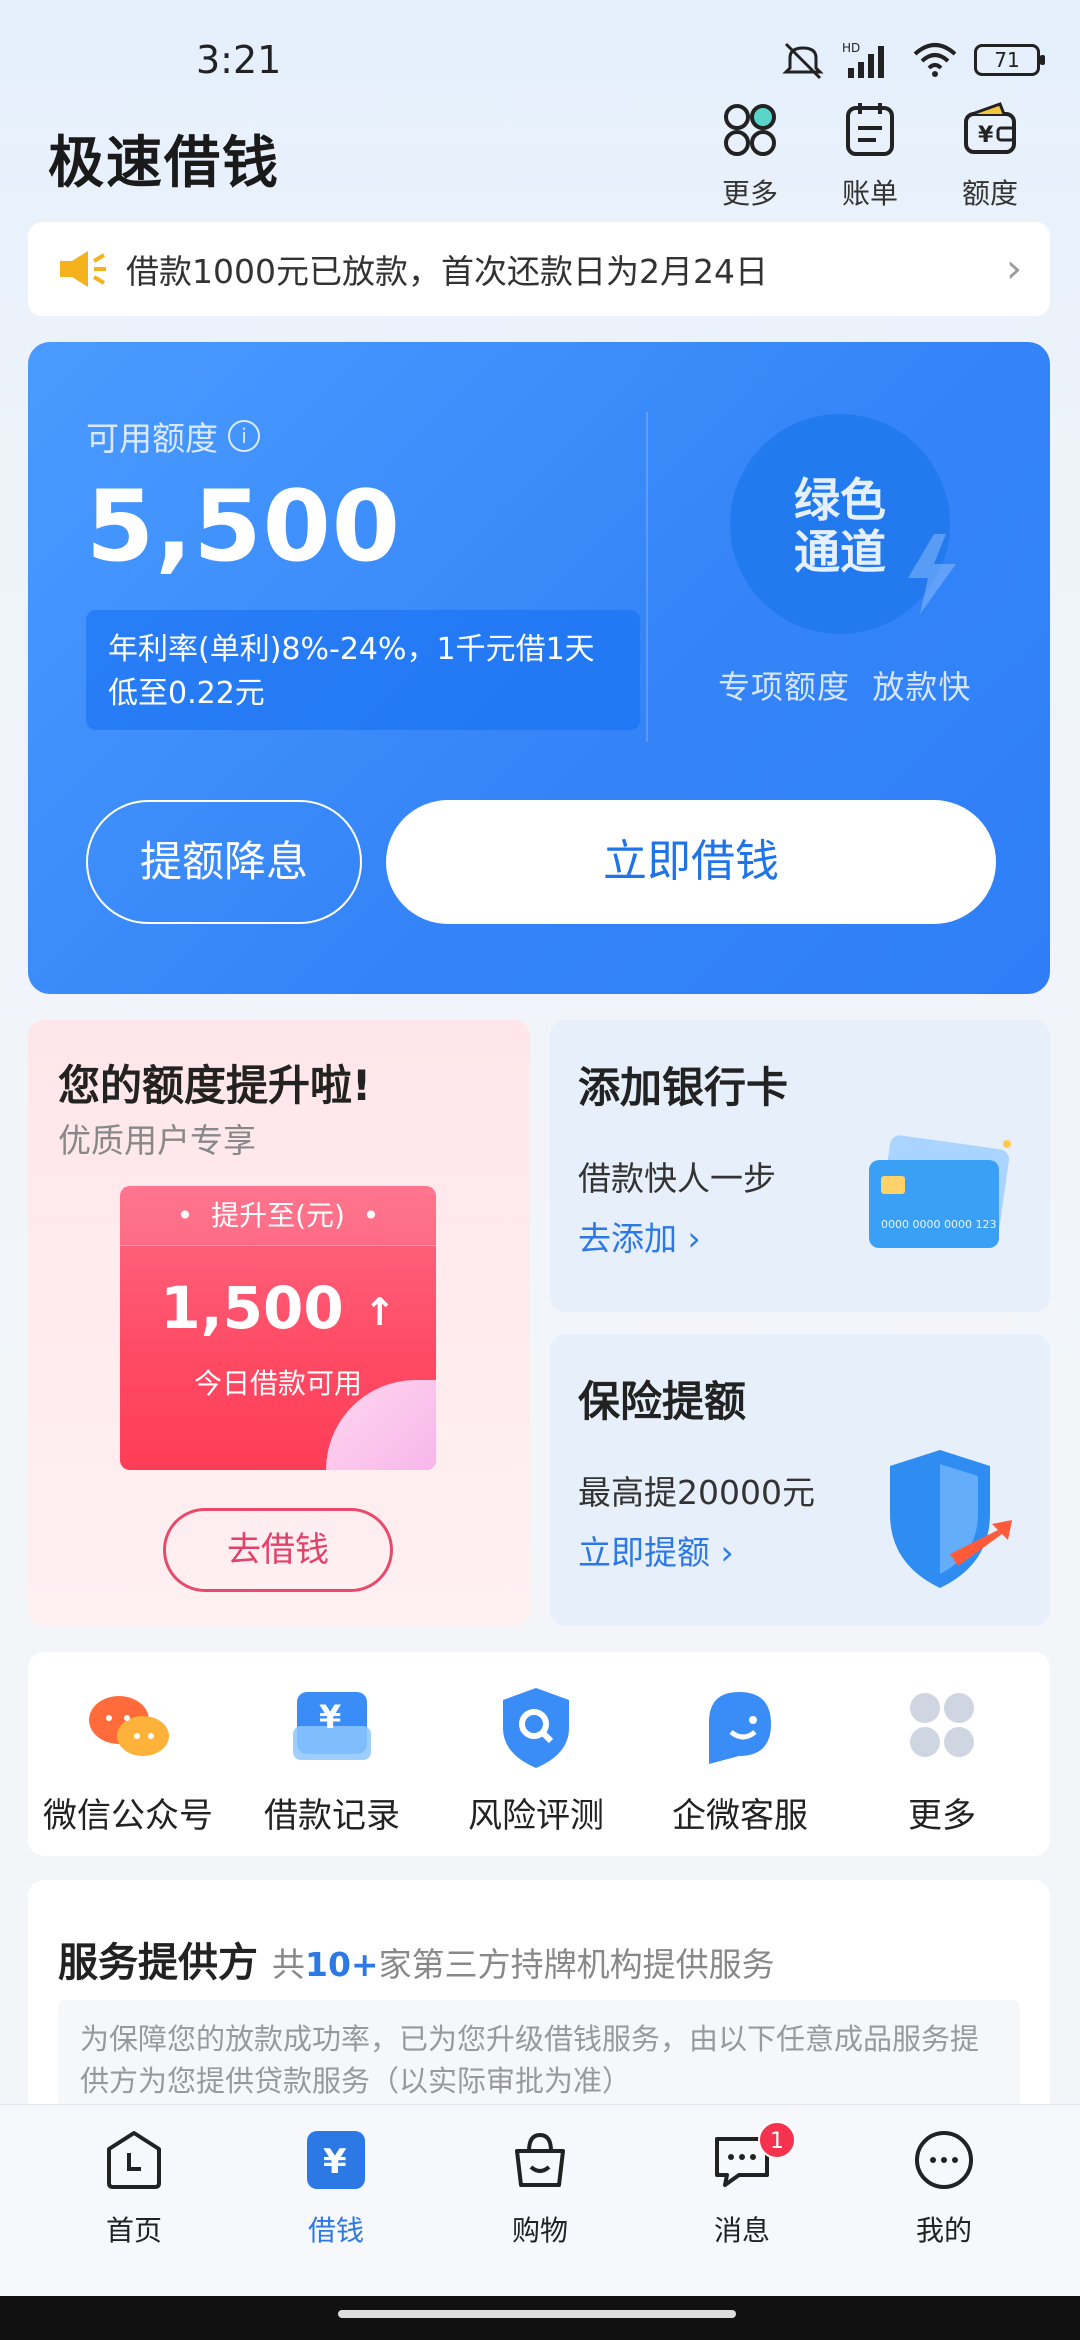  What do you see at coordinates (133, 2230) in the screenshot?
I see `tab-label: 首页` at bounding box center [133, 2230].